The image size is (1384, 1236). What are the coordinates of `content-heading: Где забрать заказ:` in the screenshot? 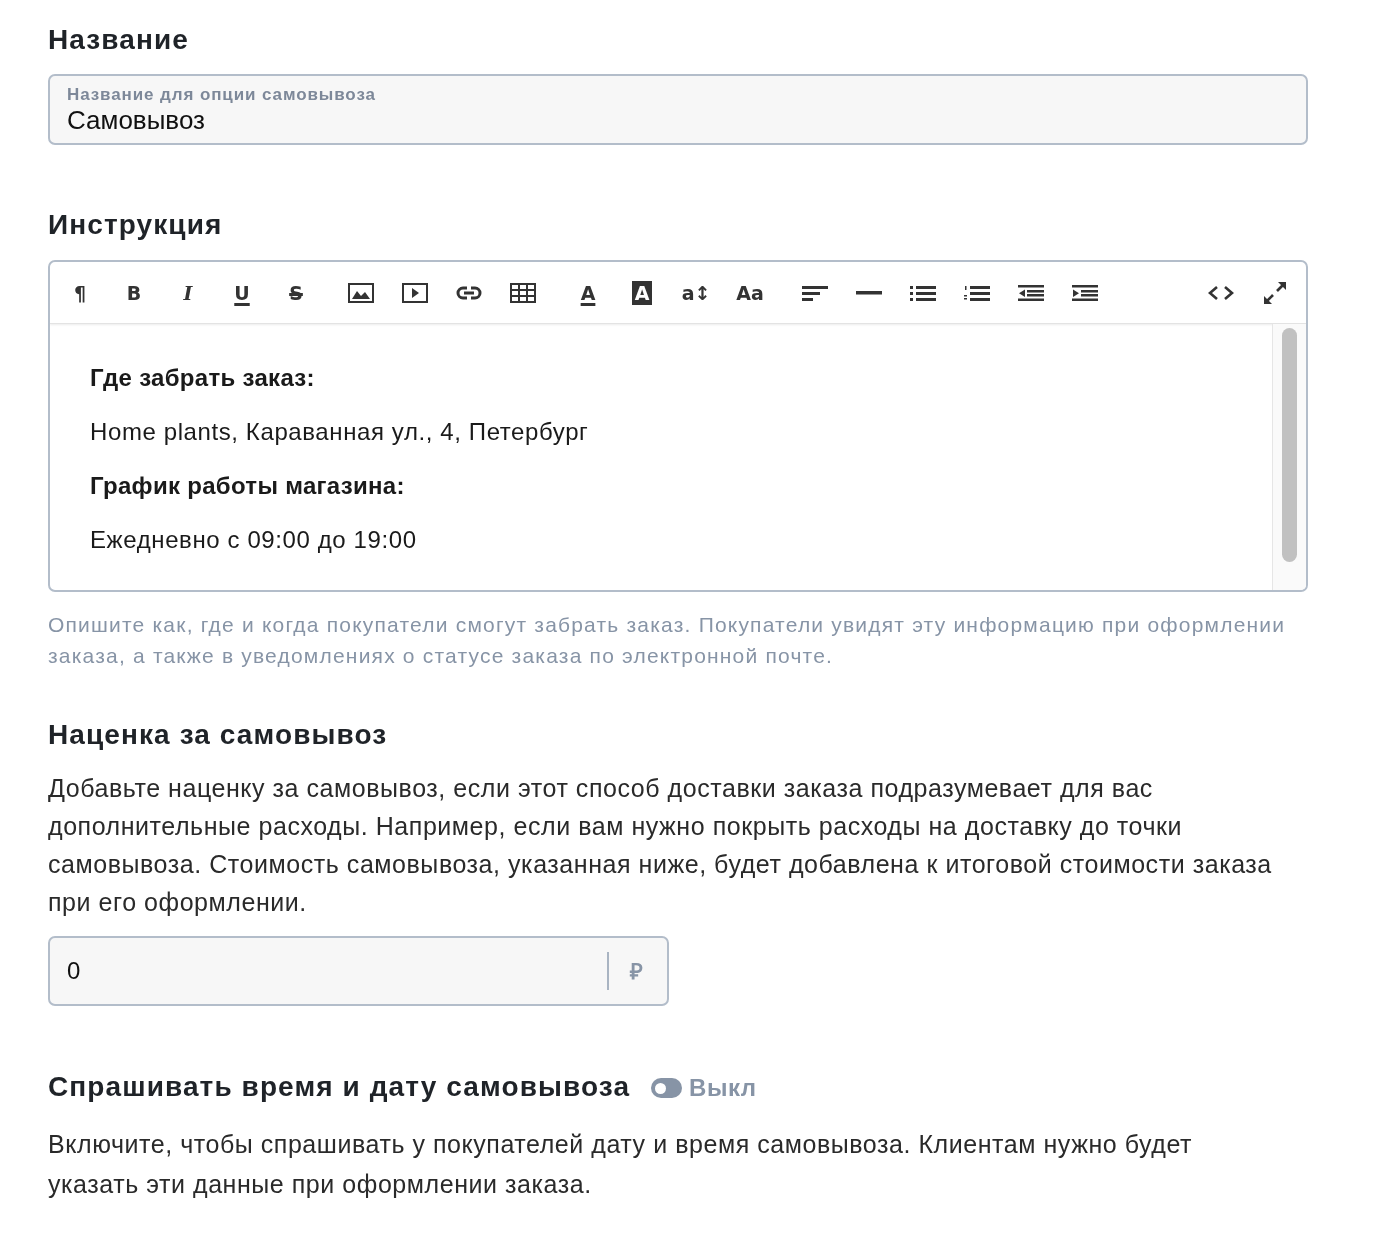 It's located at (202, 378).